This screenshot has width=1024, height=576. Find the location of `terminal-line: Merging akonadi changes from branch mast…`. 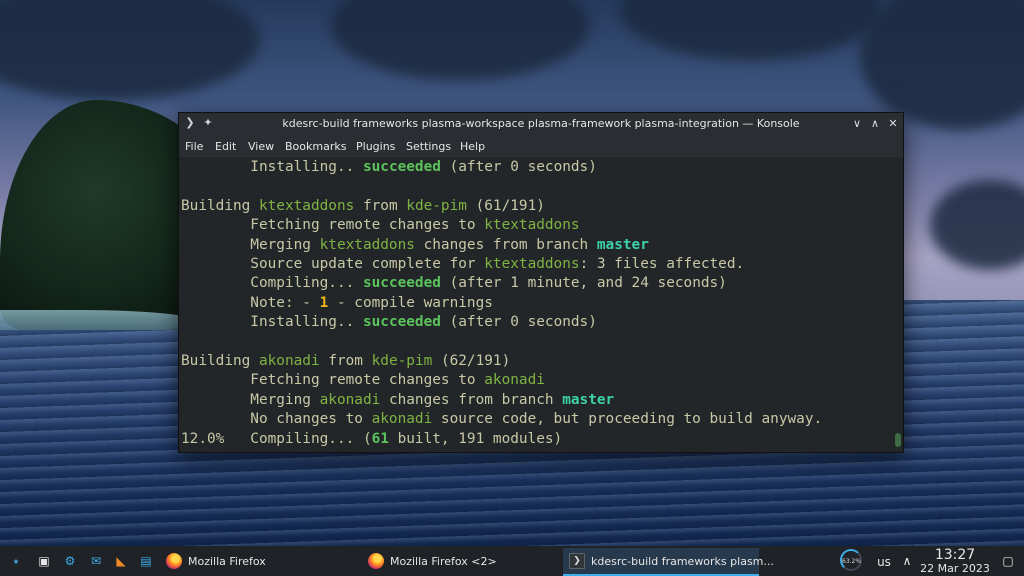

terminal-line: Merging akonadi changes from branch mast… is located at coordinates (398, 399).